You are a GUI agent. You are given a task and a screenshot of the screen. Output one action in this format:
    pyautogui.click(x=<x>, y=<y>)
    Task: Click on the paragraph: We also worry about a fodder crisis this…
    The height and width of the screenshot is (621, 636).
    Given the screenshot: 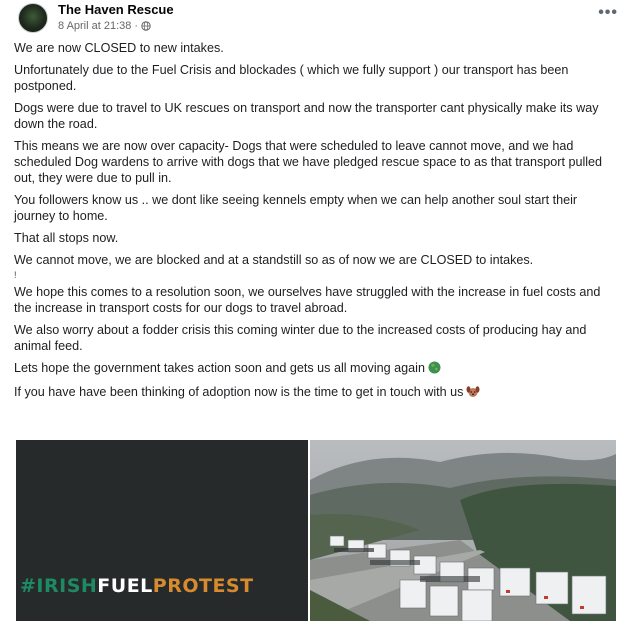 What is the action you would take?
    pyautogui.click(x=300, y=338)
    